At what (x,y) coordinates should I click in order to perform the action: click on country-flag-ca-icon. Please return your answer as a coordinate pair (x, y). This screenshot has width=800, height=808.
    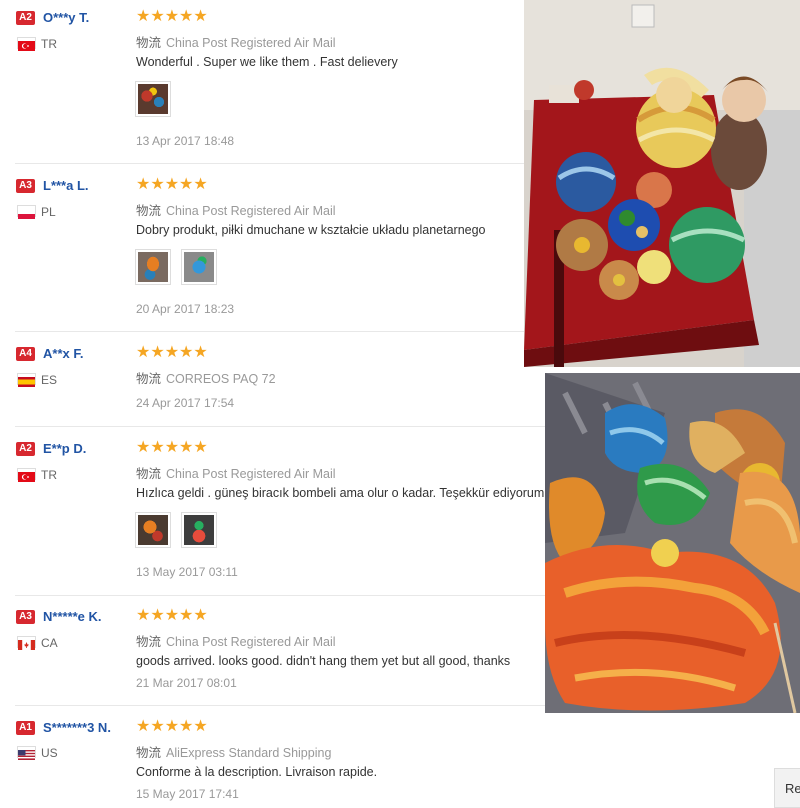
    Looking at the image, I should click on (26, 643).